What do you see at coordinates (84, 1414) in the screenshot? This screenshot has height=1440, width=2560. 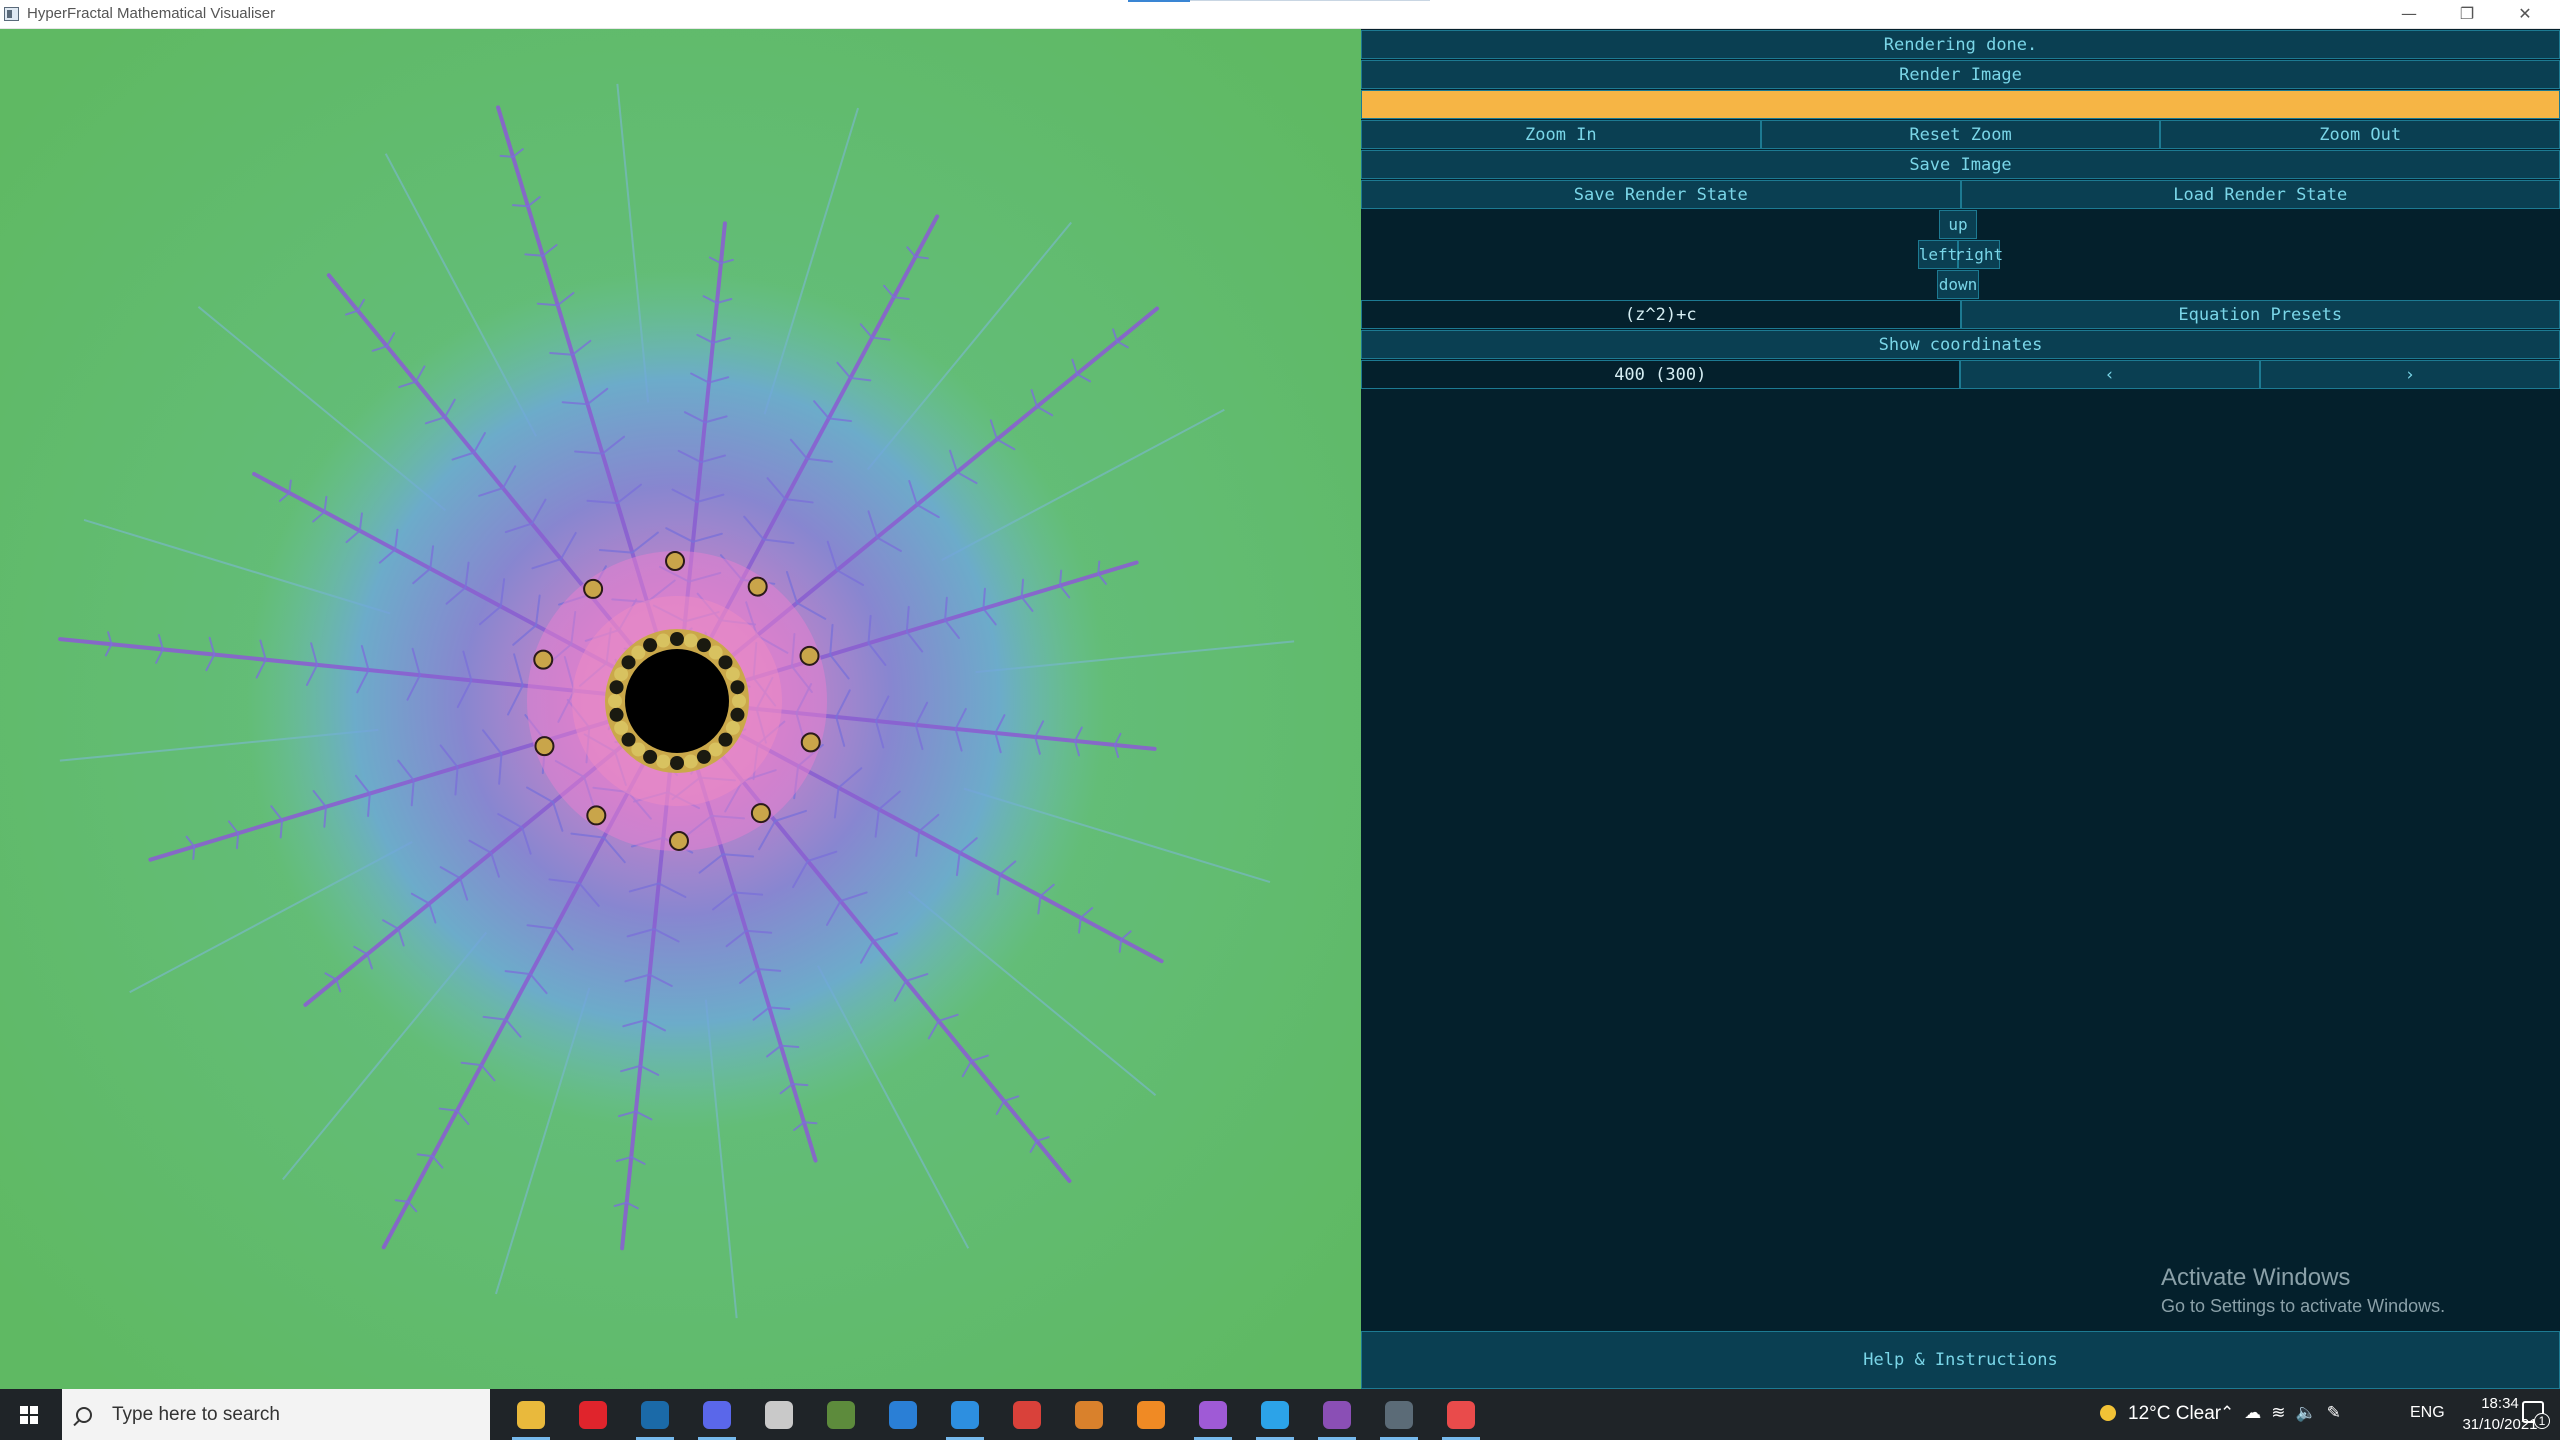 I see `search-icon` at bounding box center [84, 1414].